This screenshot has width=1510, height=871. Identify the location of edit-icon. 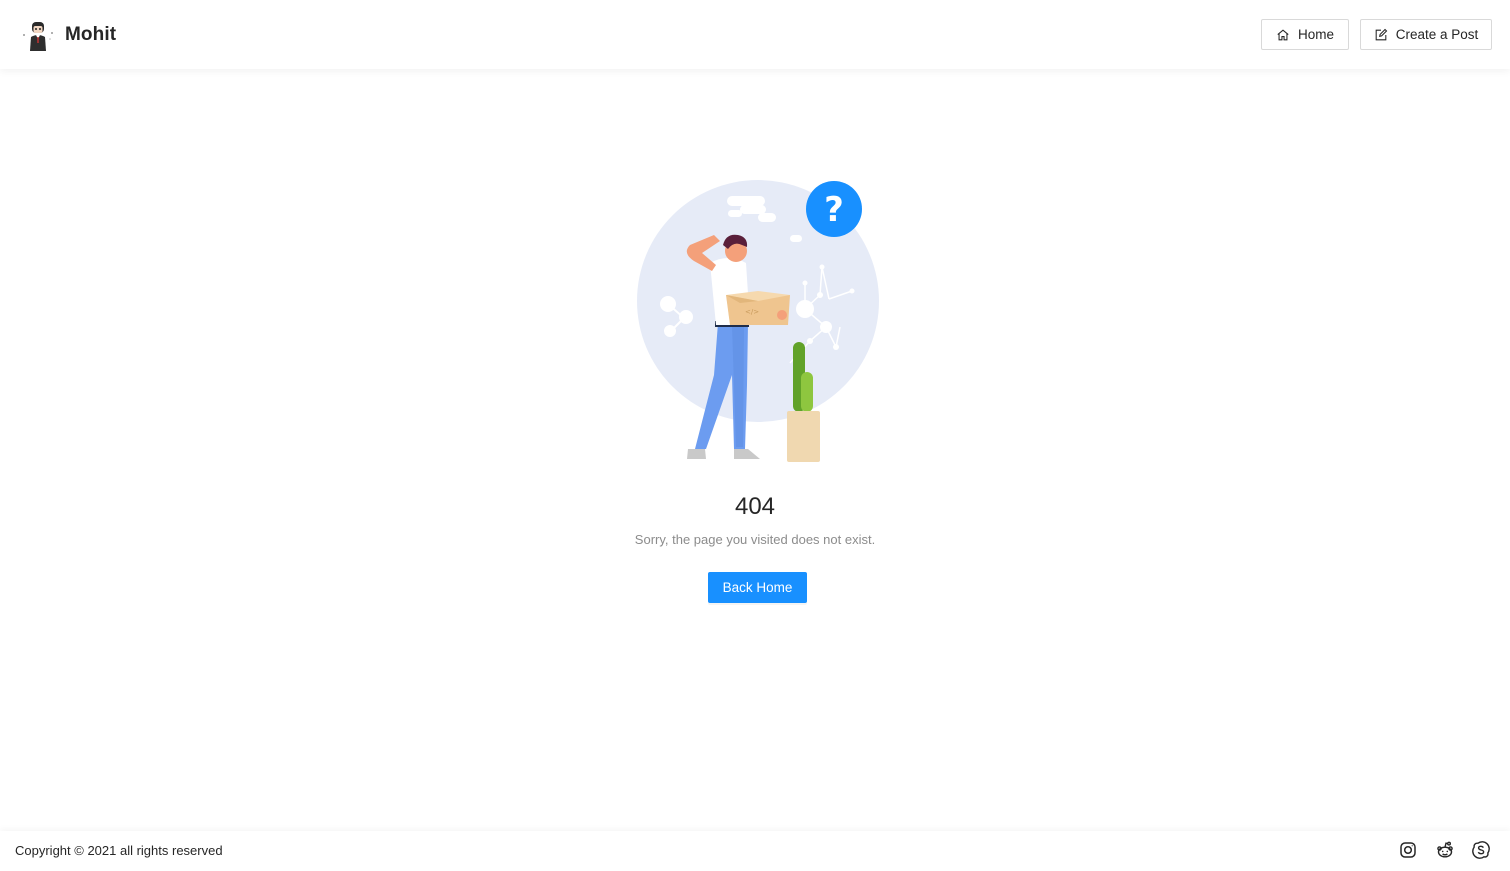
(1381, 34).